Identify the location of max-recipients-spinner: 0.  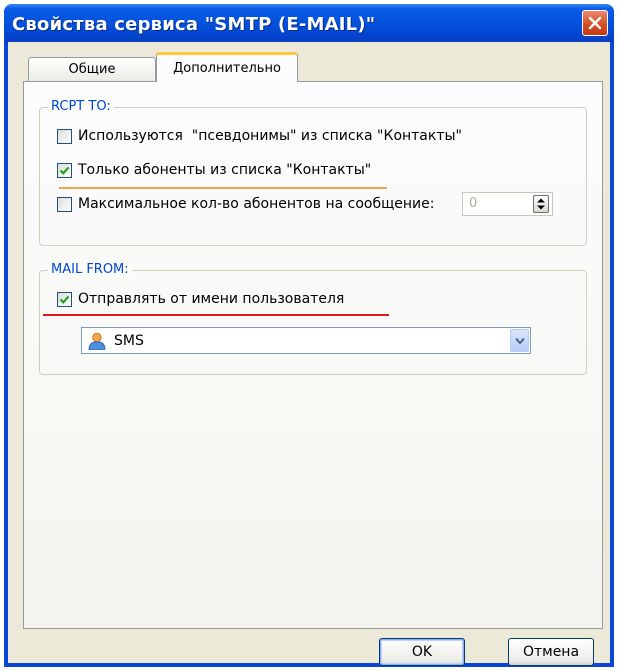
(507, 204).